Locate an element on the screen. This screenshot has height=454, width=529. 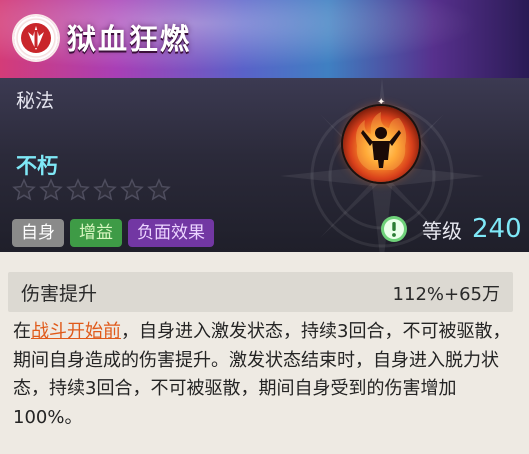
skill-tags: 自身 增益 负面效果 is located at coordinates (116, 233).